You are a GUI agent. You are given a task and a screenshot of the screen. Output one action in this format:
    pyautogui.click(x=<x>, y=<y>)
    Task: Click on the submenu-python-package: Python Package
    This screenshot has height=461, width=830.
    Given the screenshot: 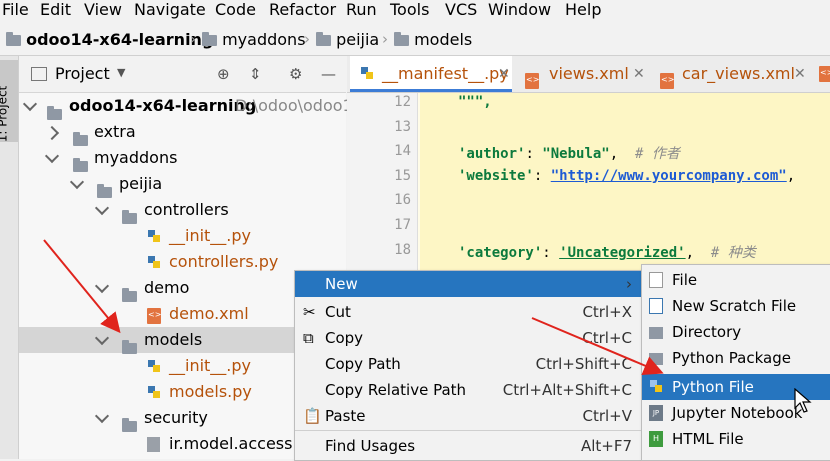 What is the action you would take?
    pyautogui.click(x=736, y=358)
    